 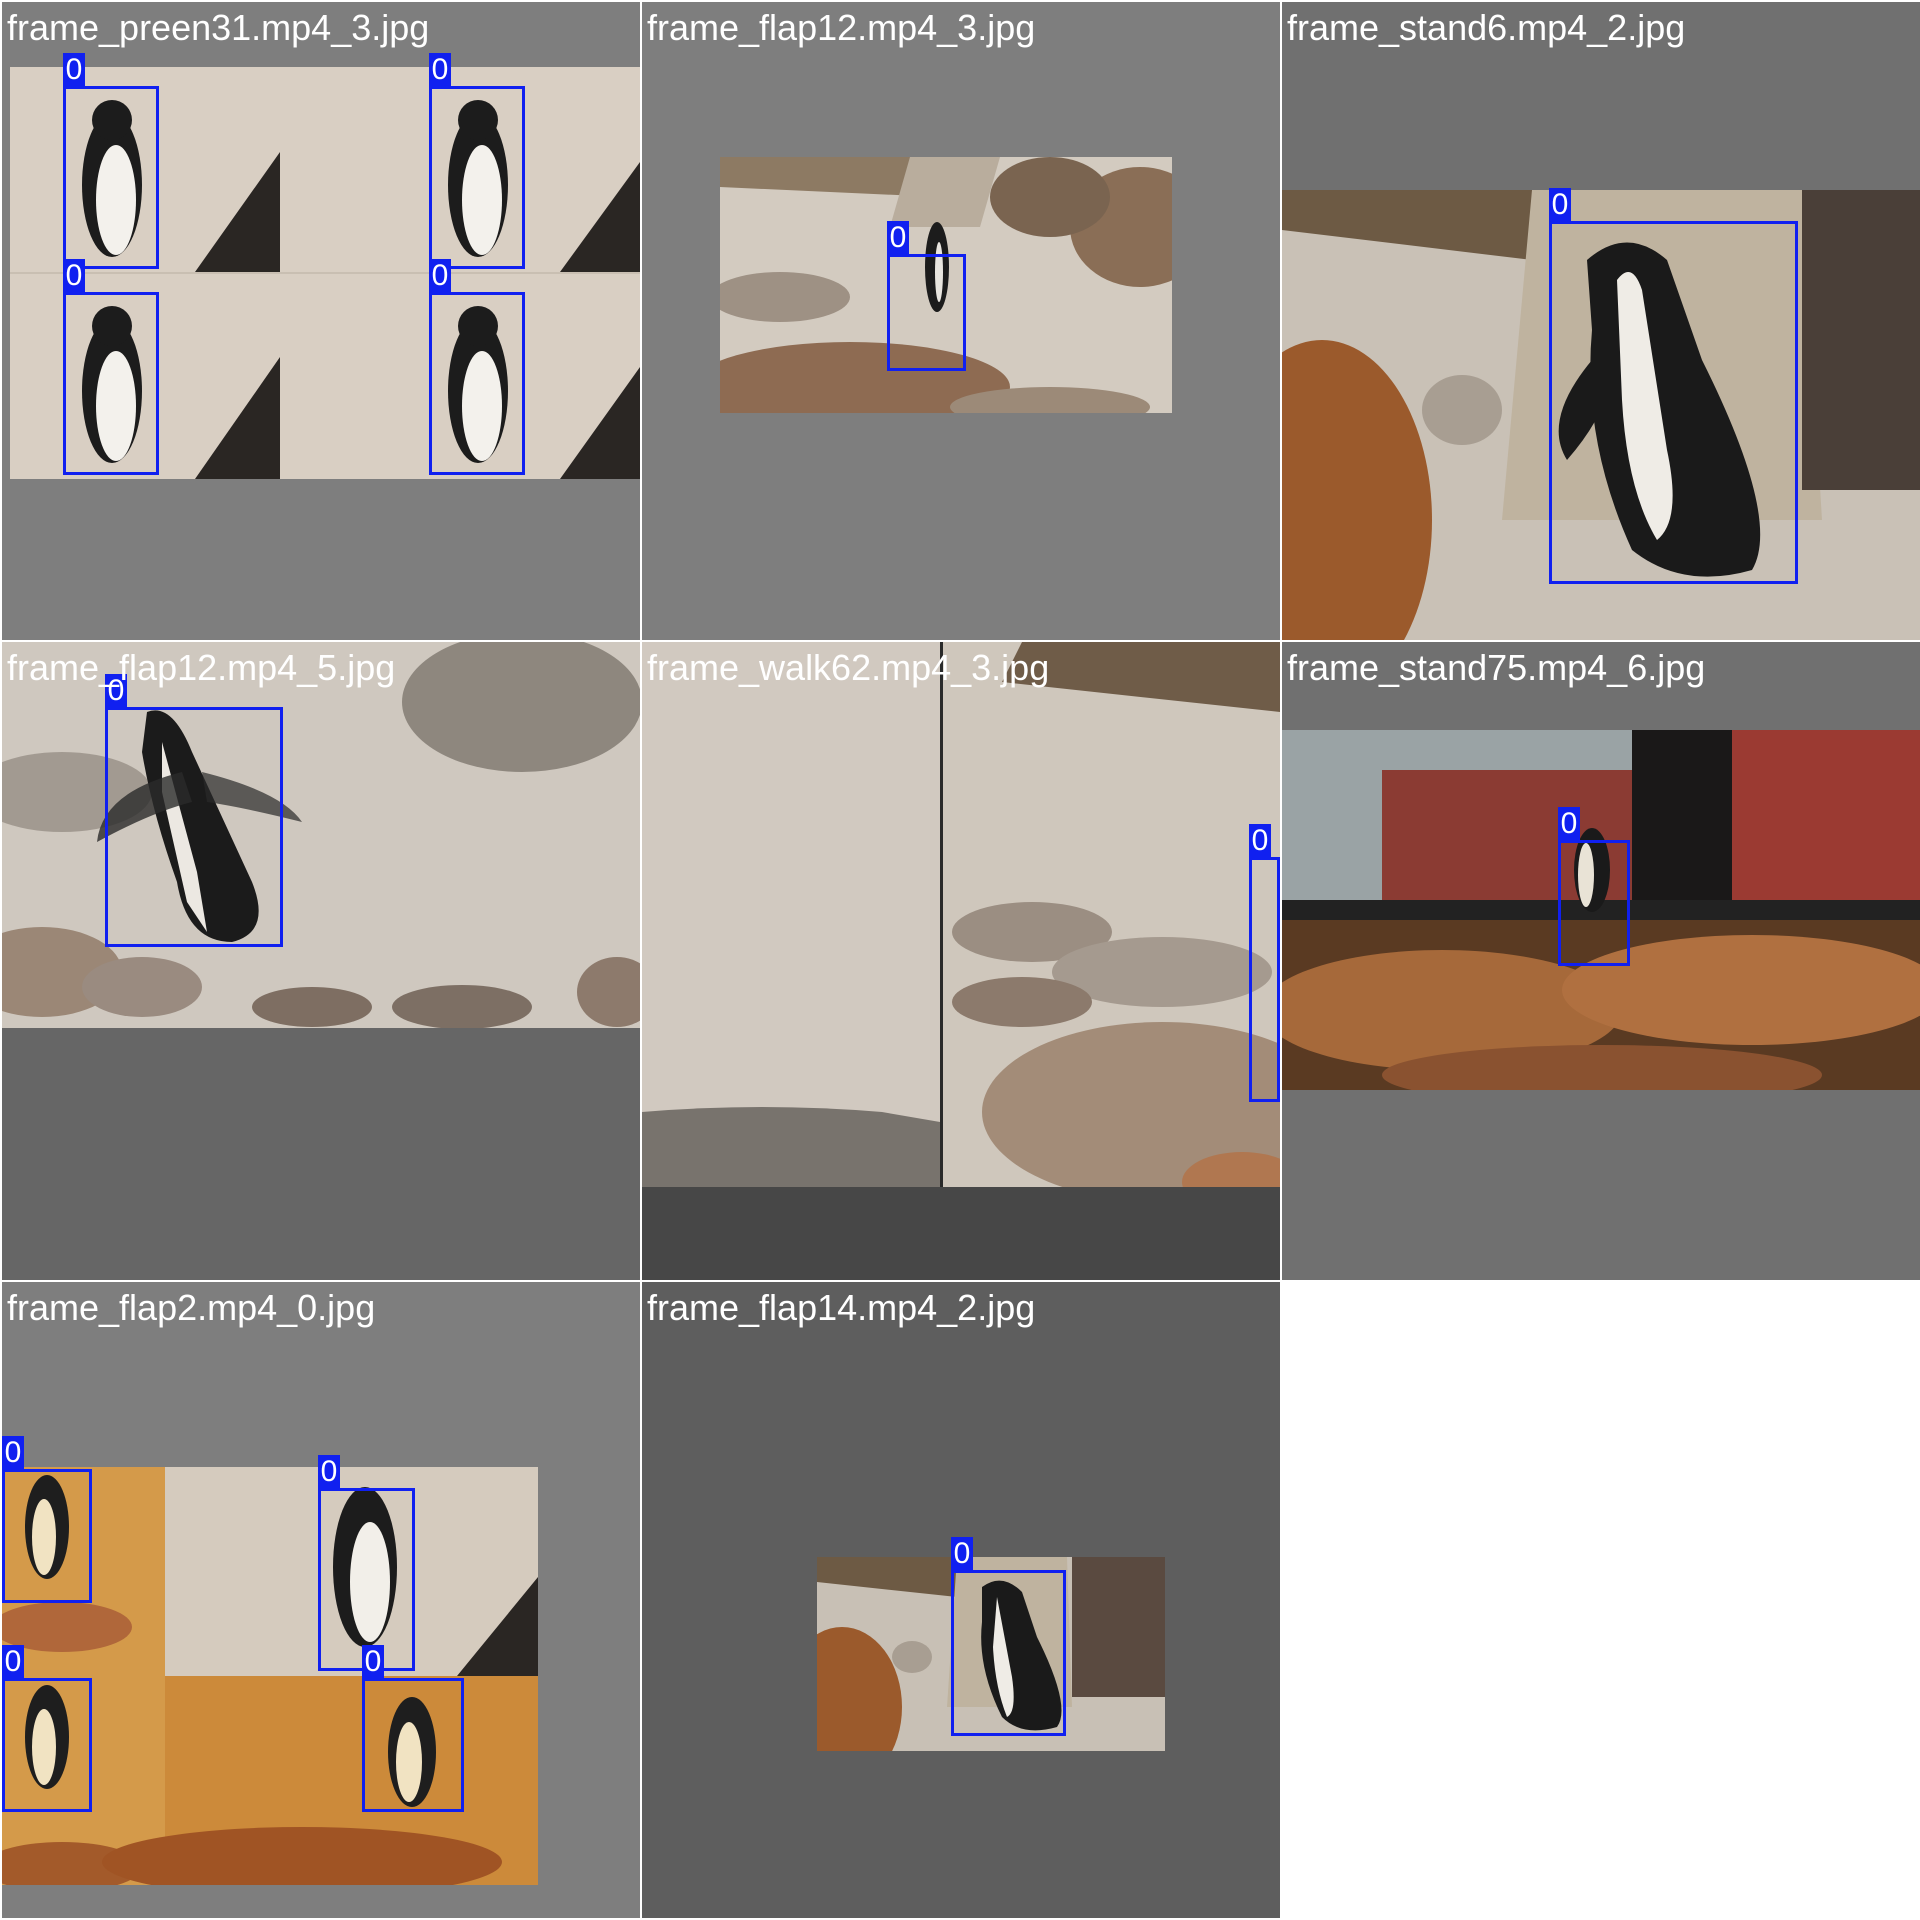 I want to click on tile-flap14-2: frame_flap14.mp4_2.jpg 0, so click(x=961, y=1600).